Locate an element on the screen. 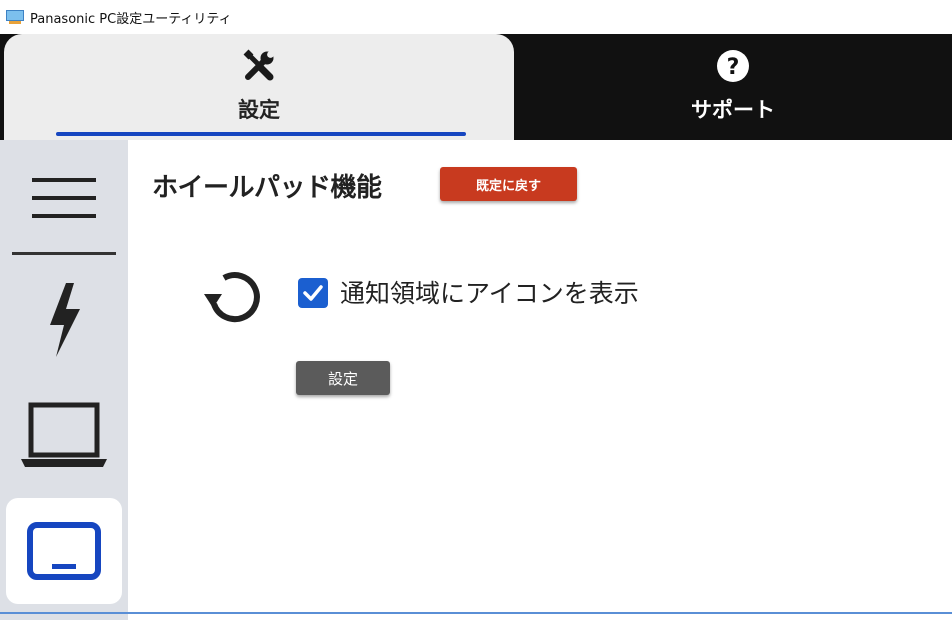 The height and width of the screenshot is (620, 952). display-icon is located at coordinates (64, 551).